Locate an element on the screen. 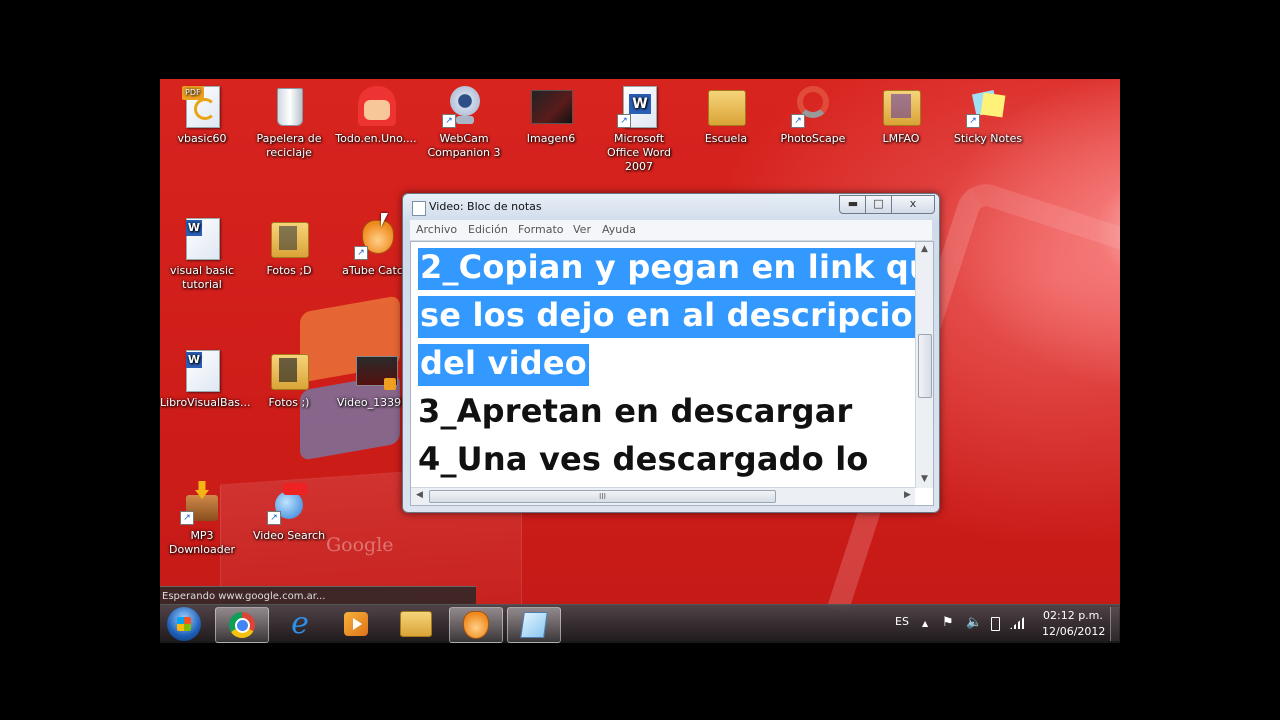 Image resolution: width=1280 pixels, height=720 pixels. taskbar-media-player is located at coordinates (356, 624).